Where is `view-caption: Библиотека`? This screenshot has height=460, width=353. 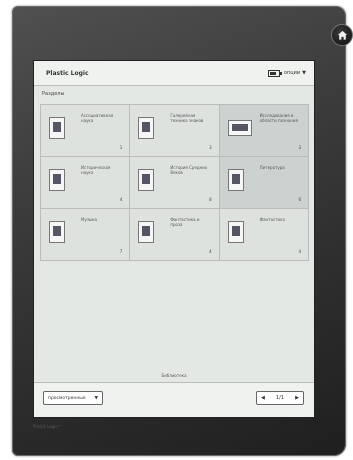
view-caption: Библиотека is located at coordinates (174, 375).